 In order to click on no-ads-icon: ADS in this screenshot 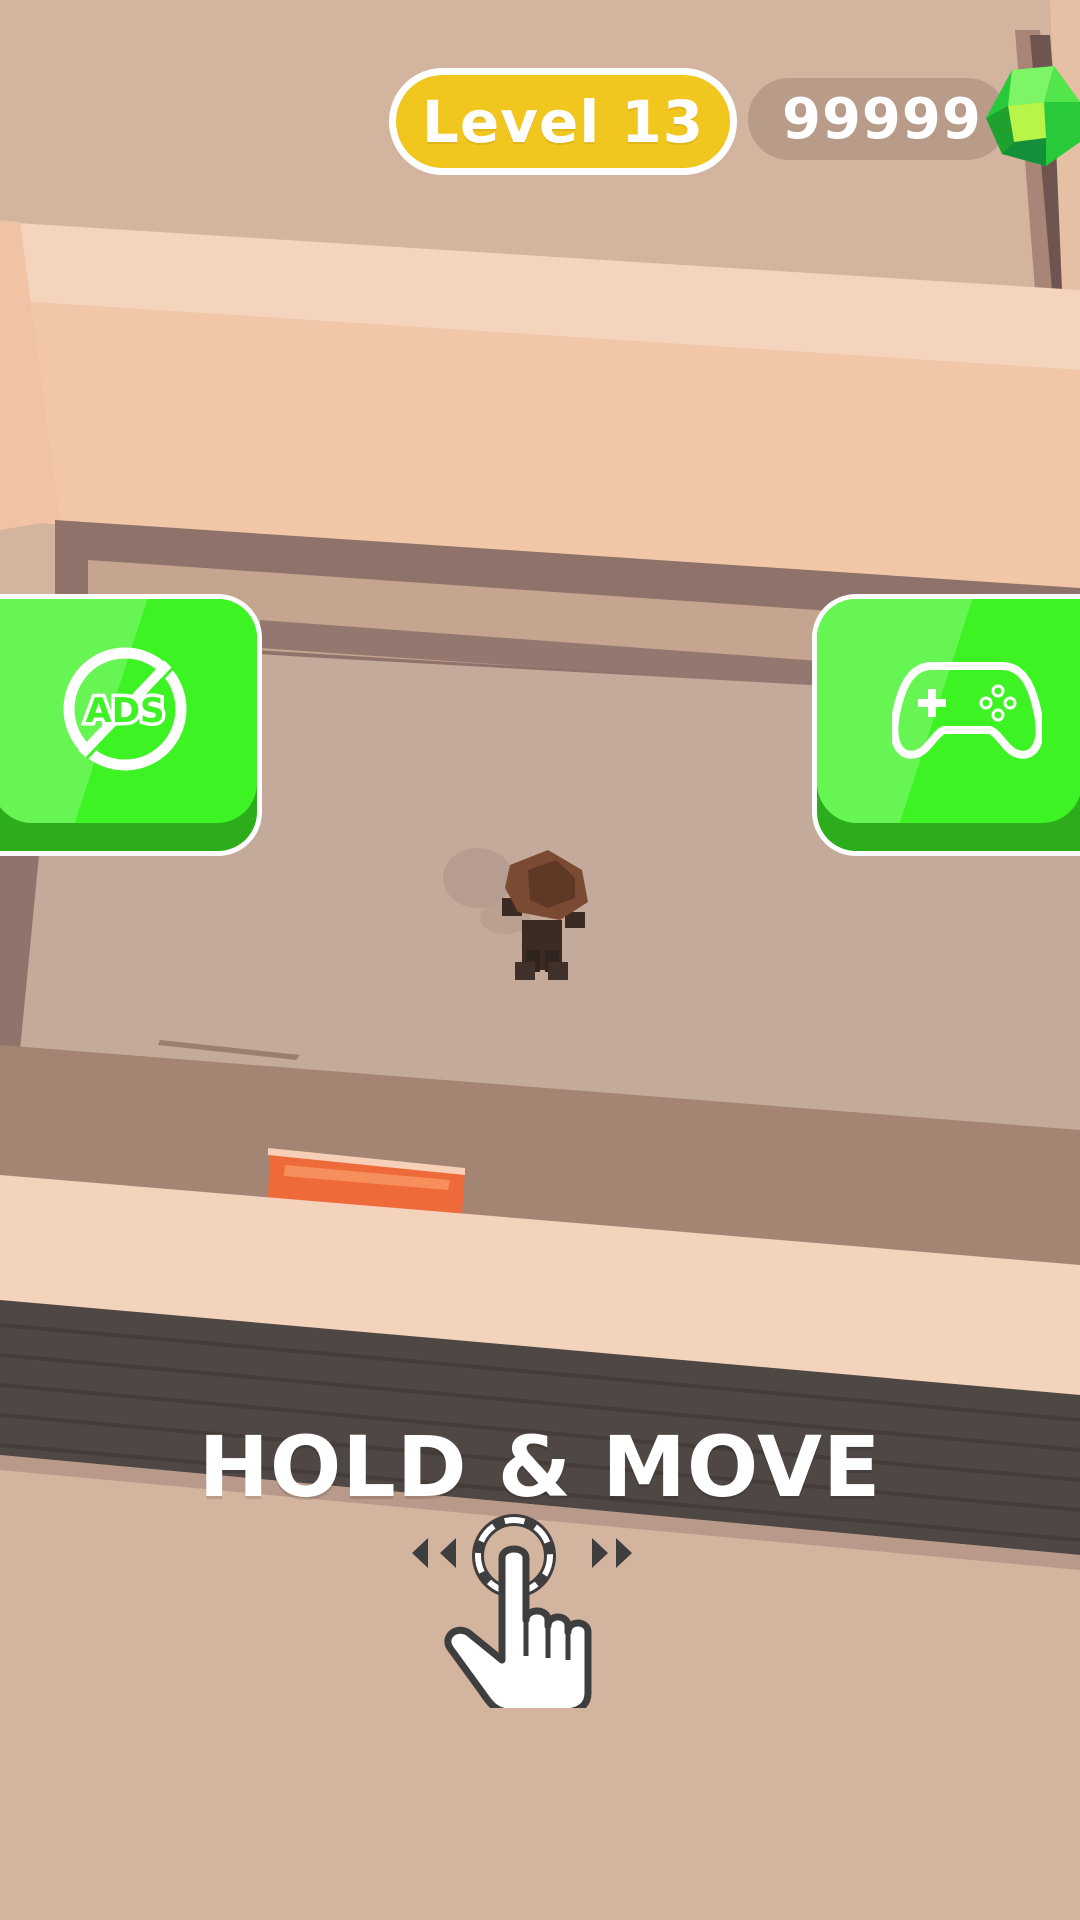, I will do `click(125, 709)`.